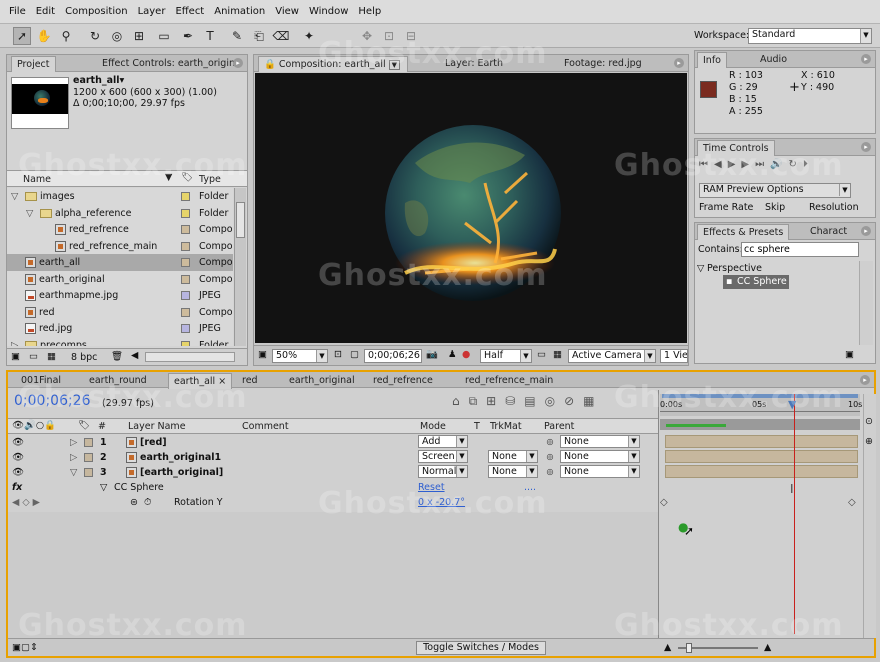  What do you see at coordinates (239, 11) in the screenshot?
I see `menu-animation: Animation` at bounding box center [239, 11].